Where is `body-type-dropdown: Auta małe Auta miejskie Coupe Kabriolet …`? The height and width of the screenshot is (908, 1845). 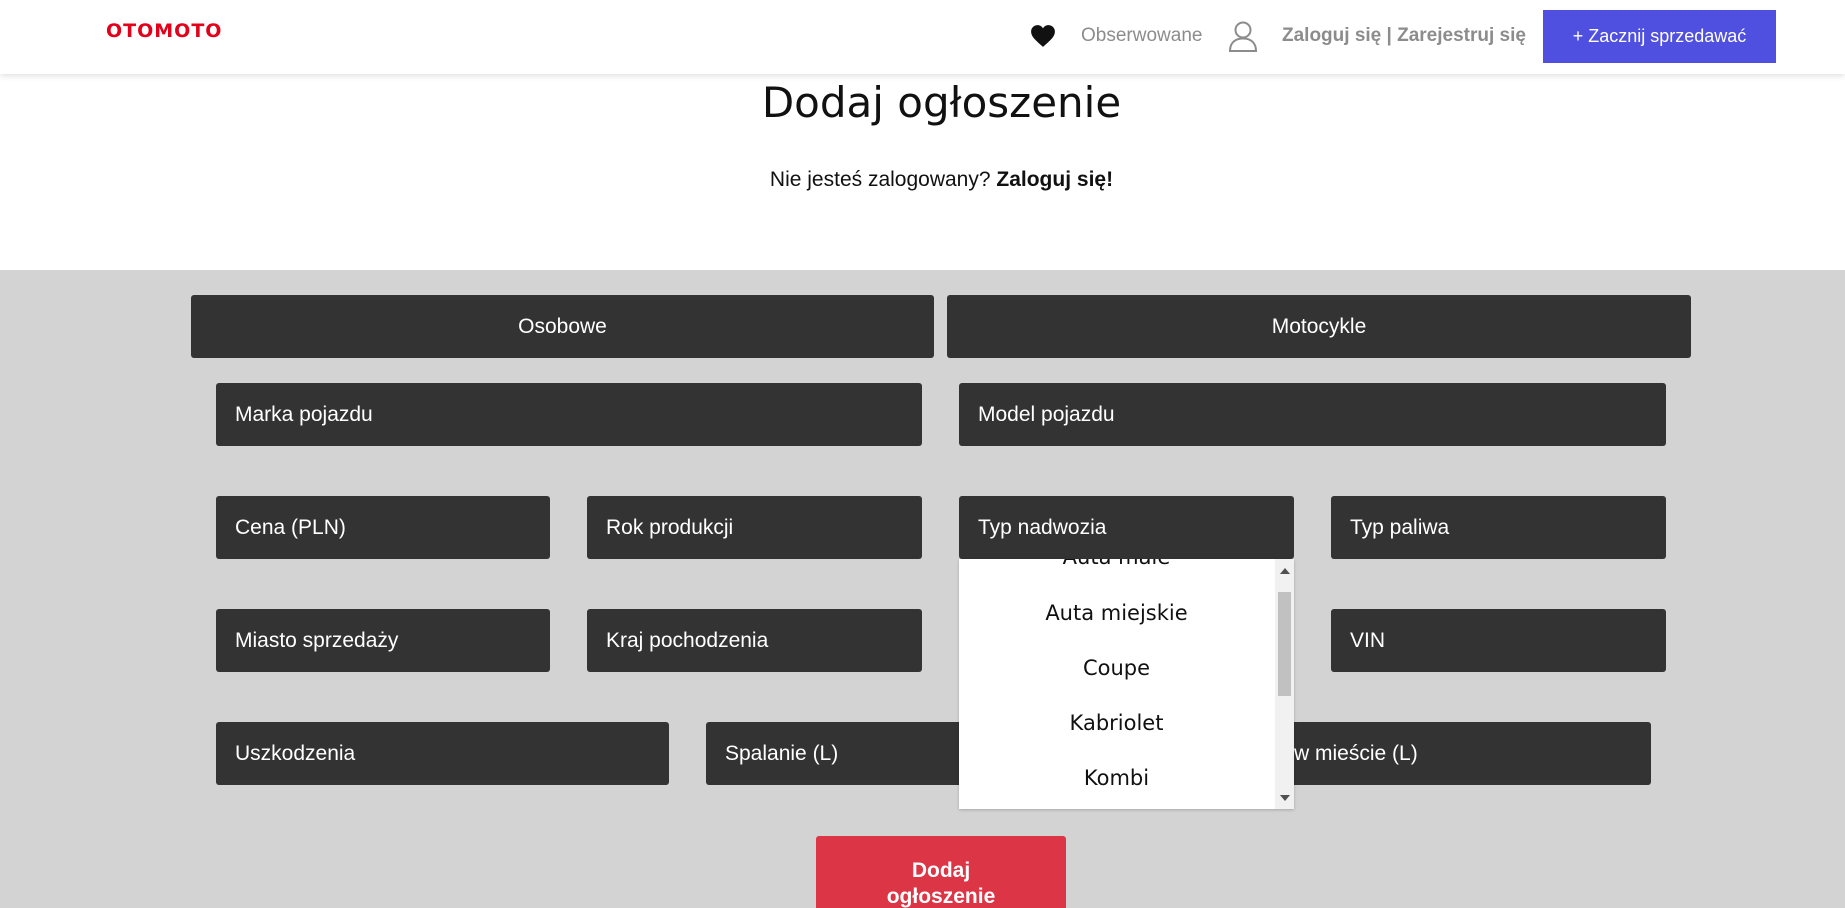 body-type-dropdown: Auta małe Auta miejskie Coupe Kabriolet … is located at coordinates (1126, 684).